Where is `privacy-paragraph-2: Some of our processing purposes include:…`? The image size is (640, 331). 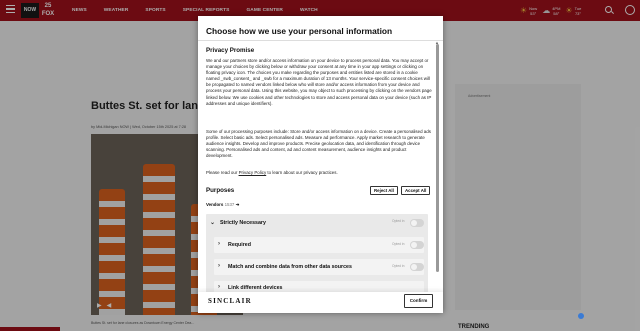 privacy-paragraph-2: Some of our processing purposes include:… is located at coordinates (318, 144).